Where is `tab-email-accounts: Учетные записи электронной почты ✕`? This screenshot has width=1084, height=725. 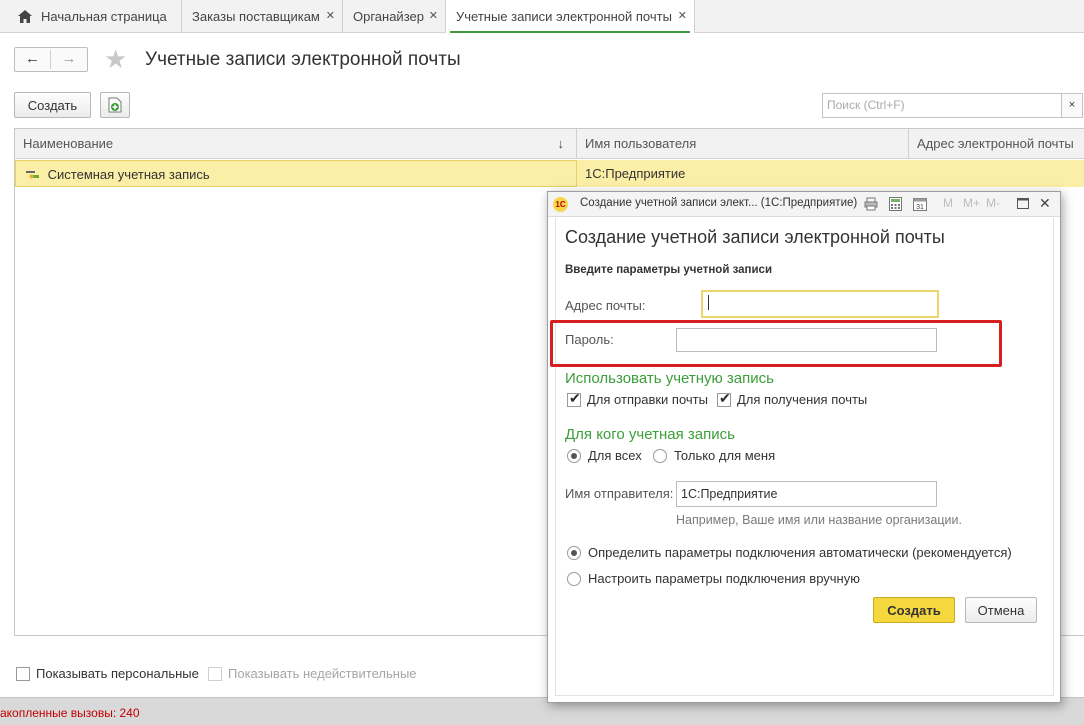 tab-email-accounts: Учетные записи электронной почты ✕ is located at coordinates (570, 16).